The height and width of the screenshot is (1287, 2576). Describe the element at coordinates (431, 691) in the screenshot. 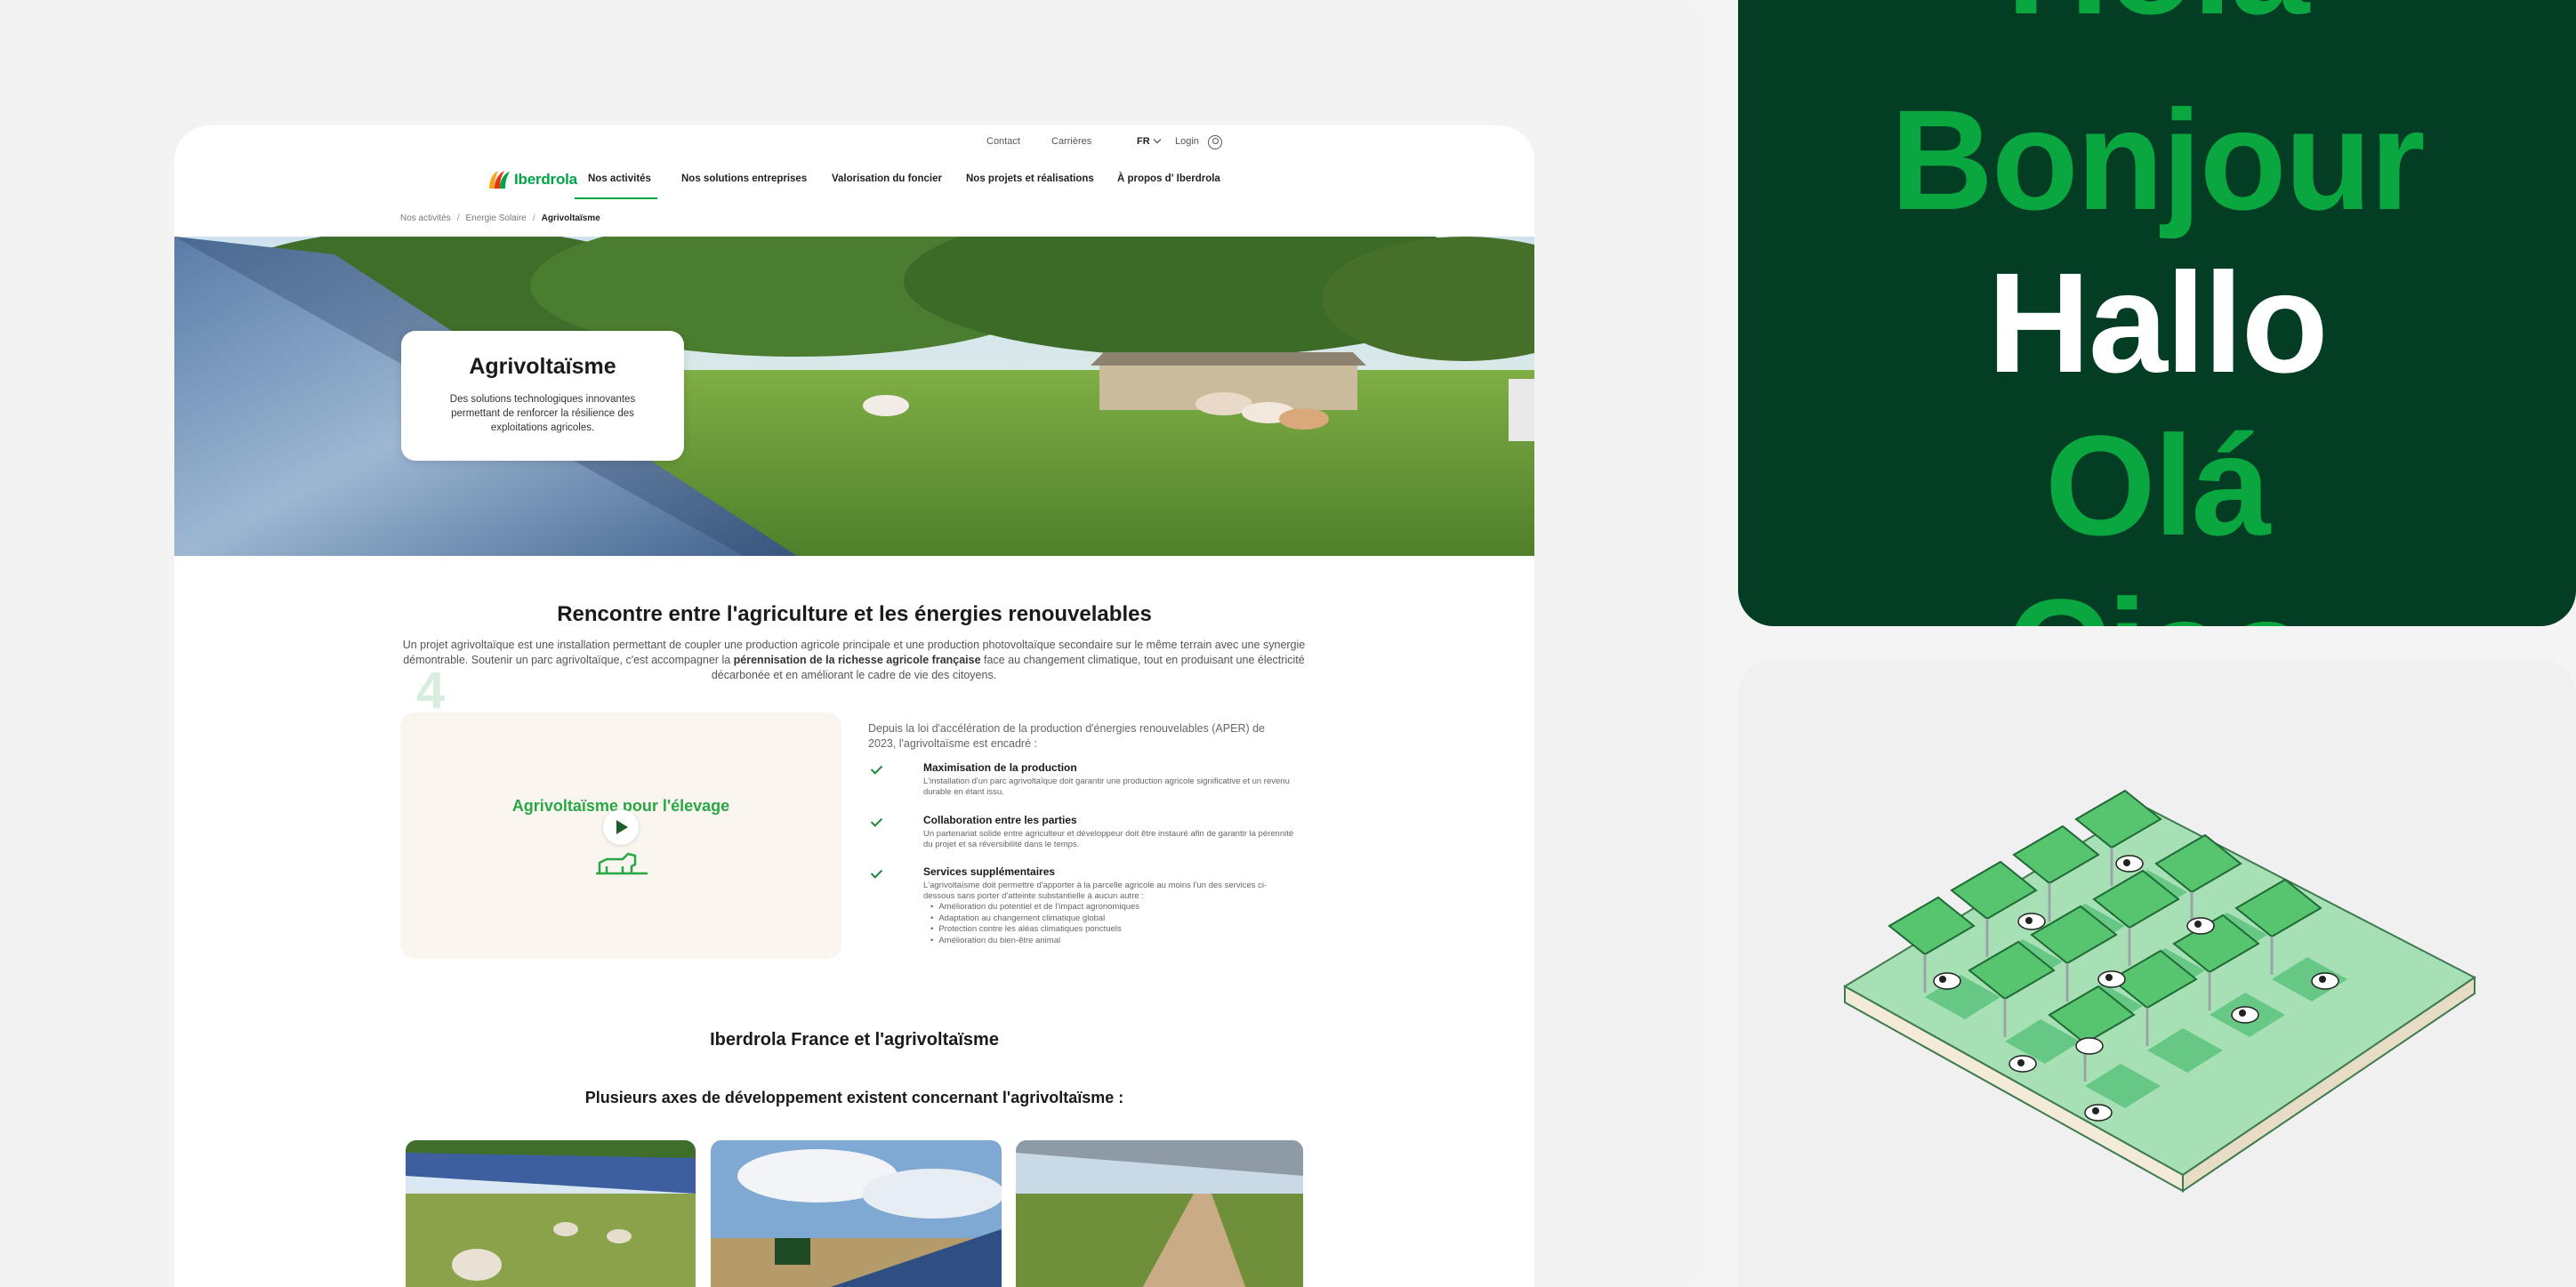

I see `ghost-number: 4` at that location.